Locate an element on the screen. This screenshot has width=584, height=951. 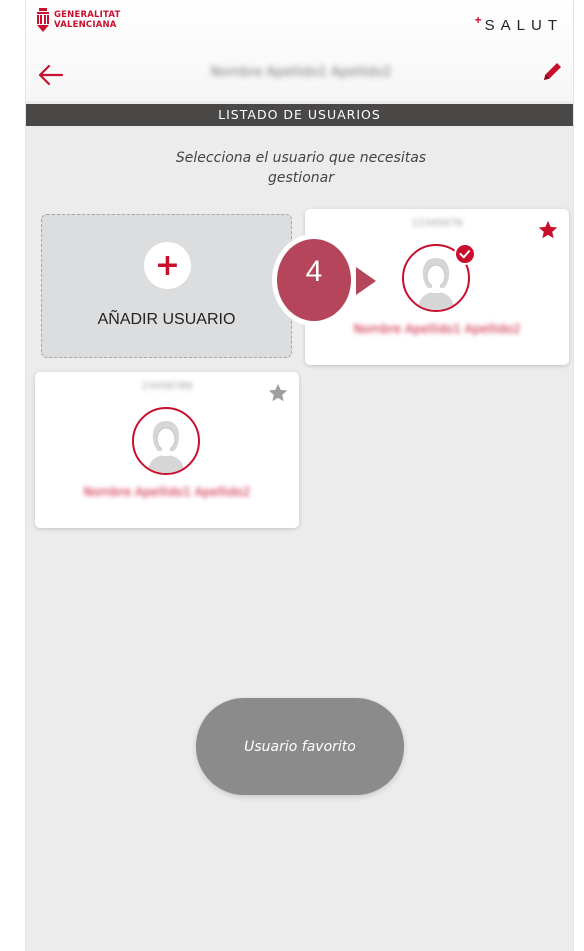
favorite-user-button: Usuario favorito is located at coordinates (300, 746).